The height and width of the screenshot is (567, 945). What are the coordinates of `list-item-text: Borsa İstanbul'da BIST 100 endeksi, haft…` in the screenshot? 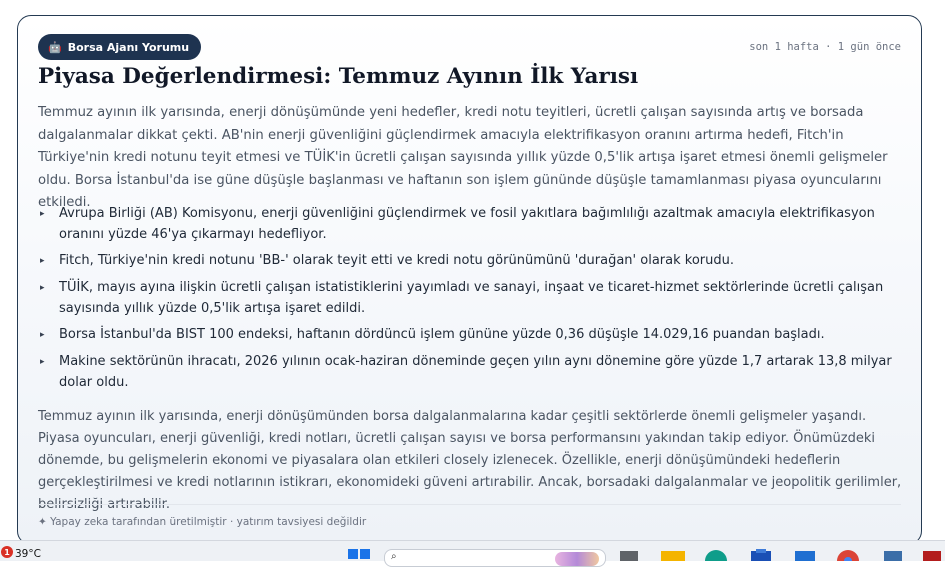 It's located at (442, 335).